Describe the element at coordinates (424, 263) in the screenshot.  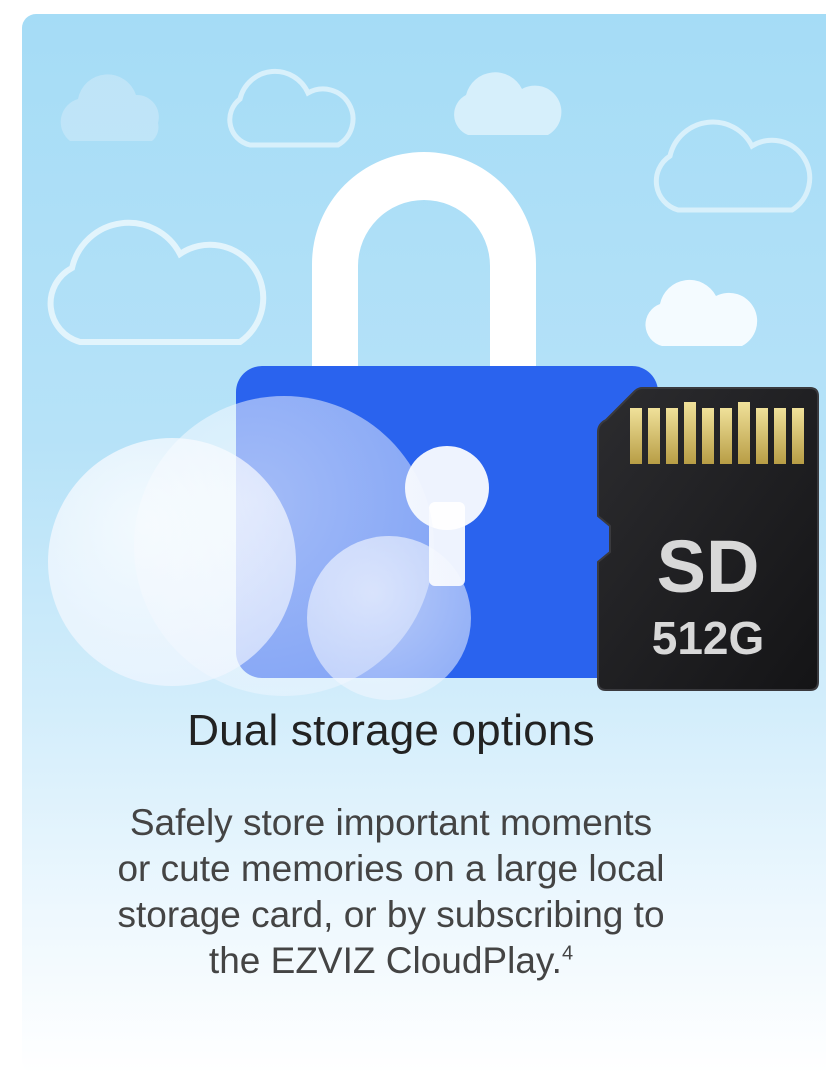
I see `lock-shackle` at that location.